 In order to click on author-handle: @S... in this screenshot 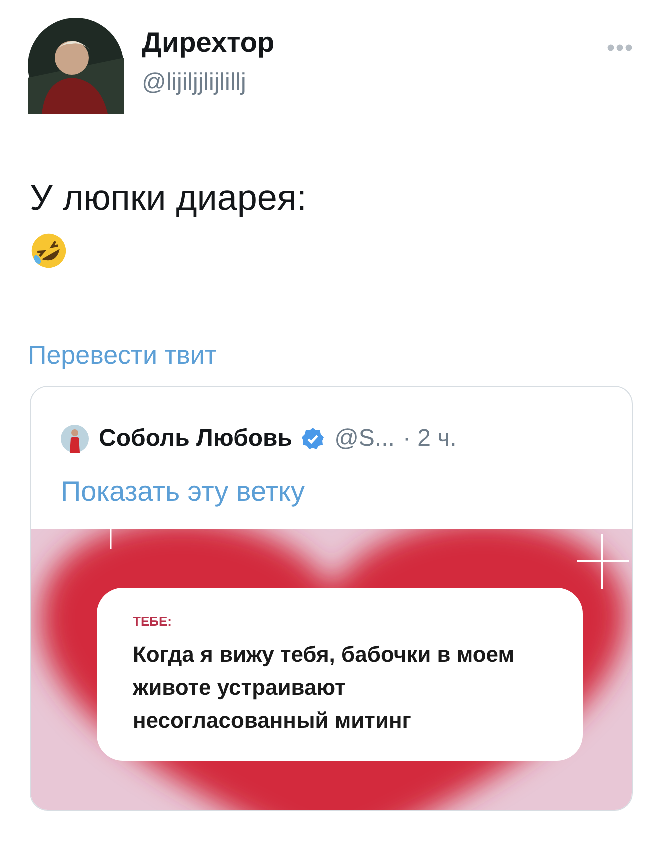, I will do `click(364, 439)`.